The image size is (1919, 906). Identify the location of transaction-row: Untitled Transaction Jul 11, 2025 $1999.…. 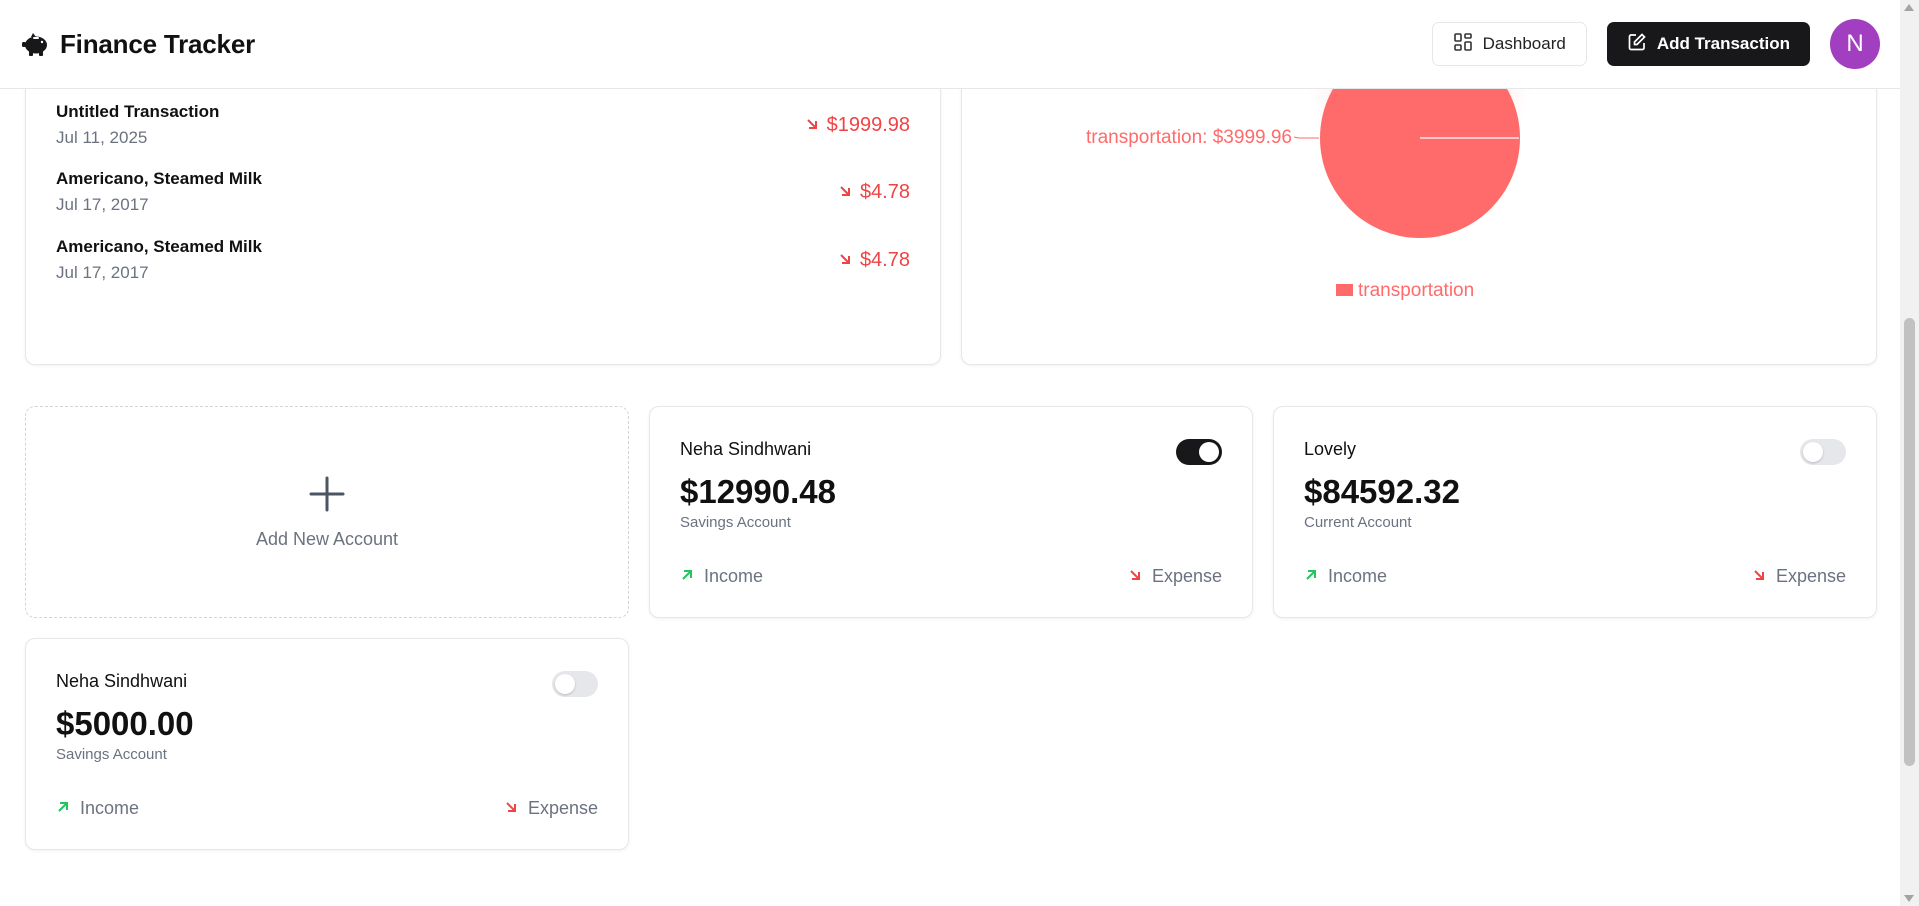
(483, 125).